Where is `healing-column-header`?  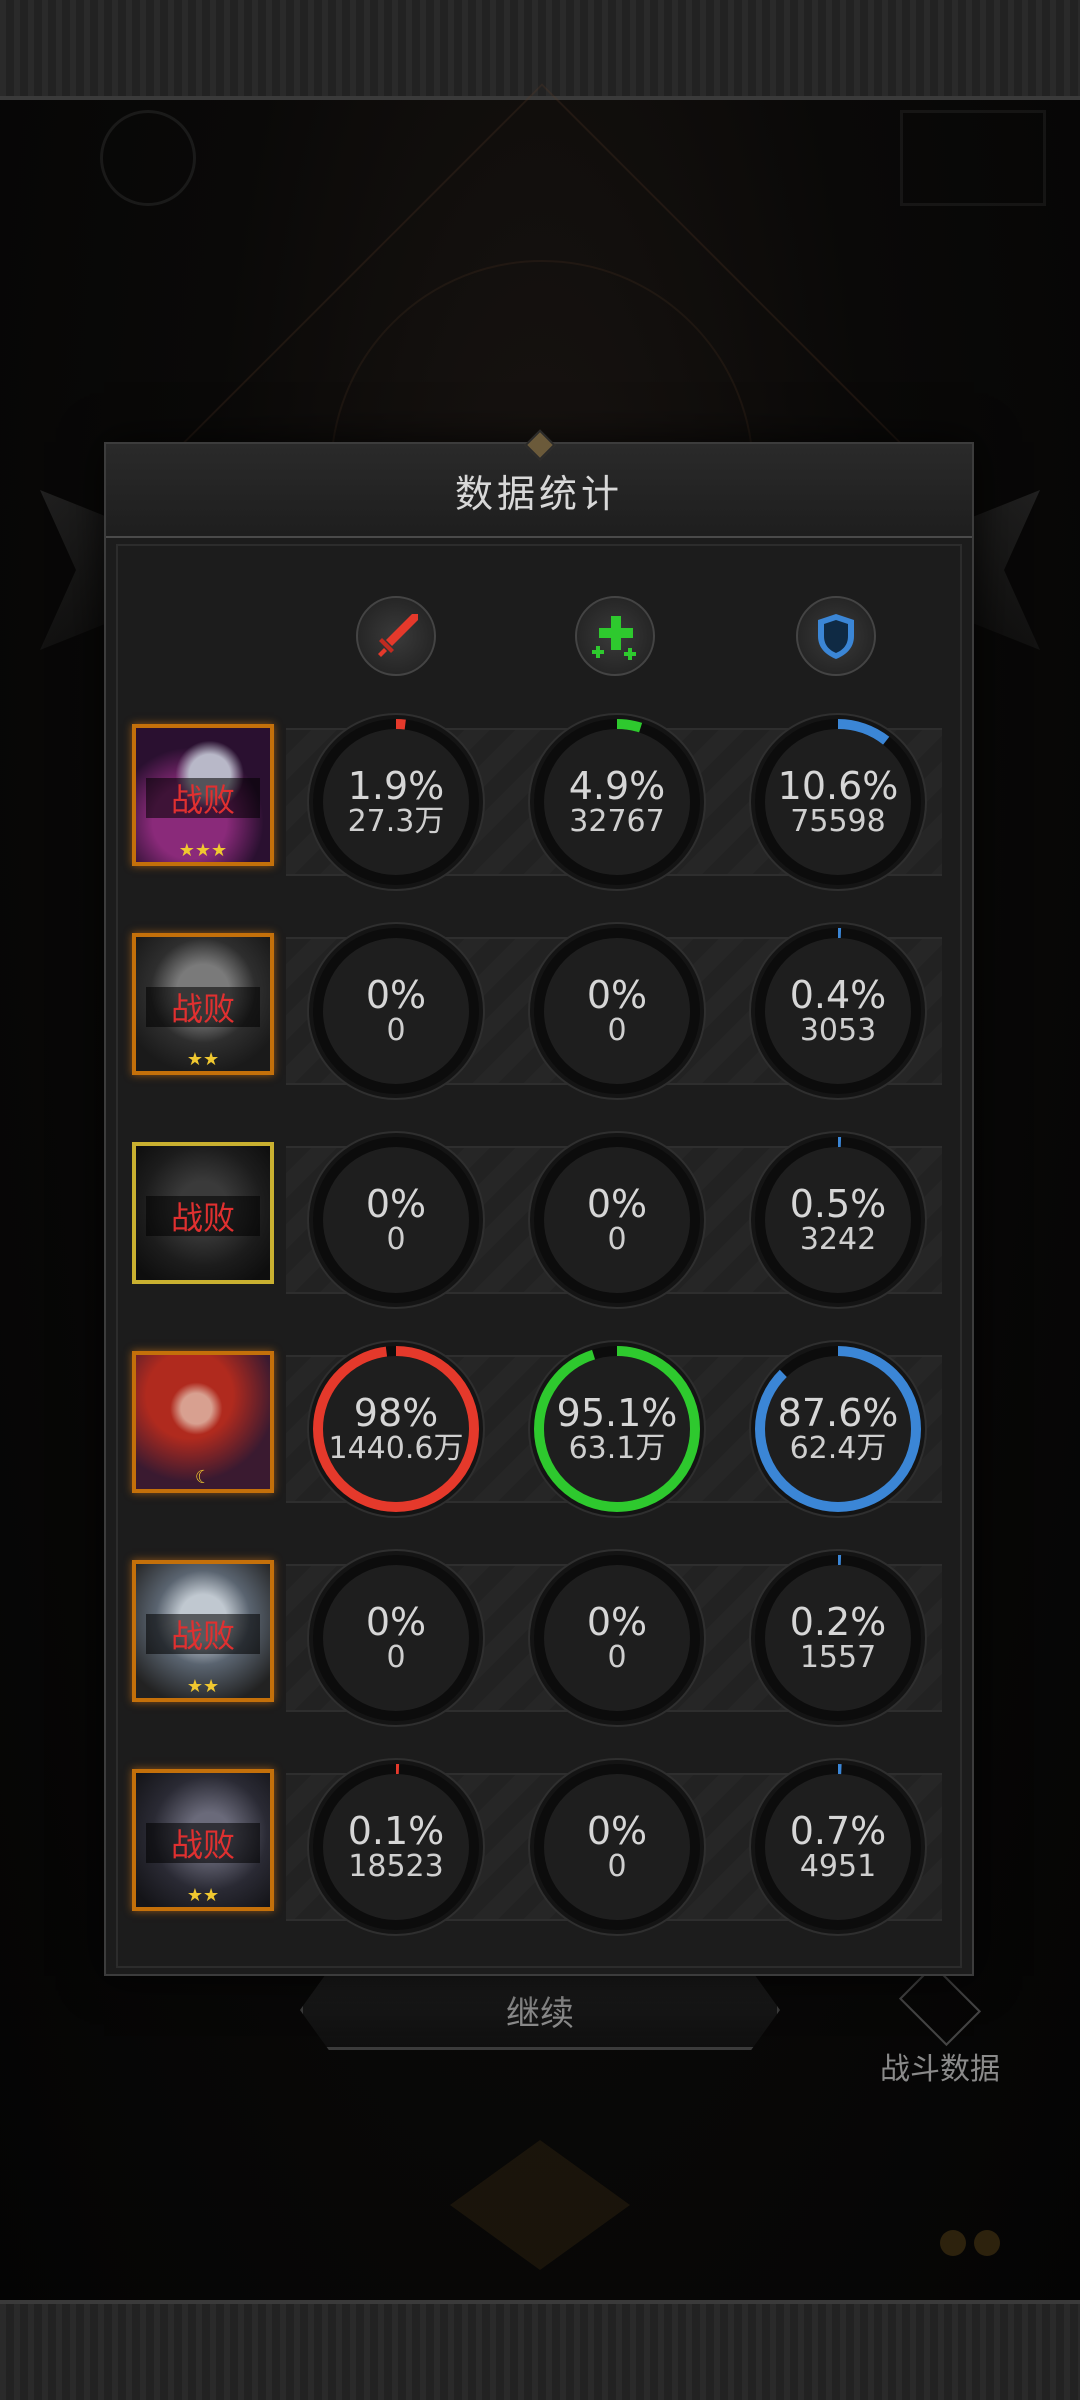
healing-column-header is located at coordinates (615, 636).